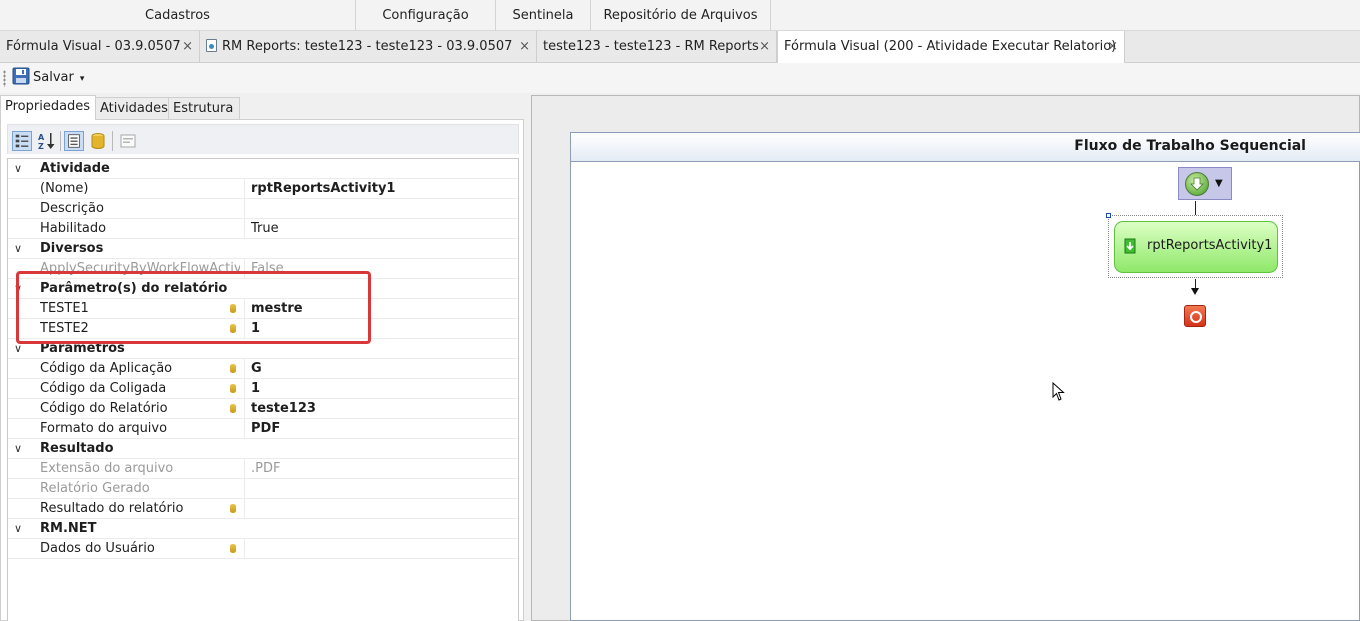 Image resolution: width=1360 pixels, height=621 pixels. I want to click on grid-property-row: (Nome) rptReportsActivity1, so click(263, 189).